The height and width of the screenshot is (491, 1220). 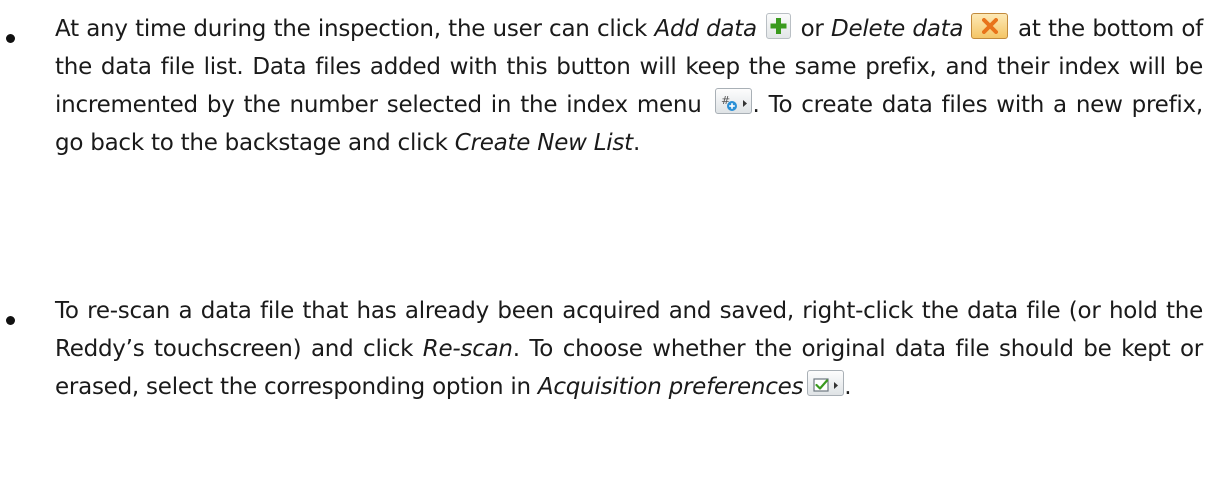 I want to click on add-data-icon, so click(x=779, y=26).